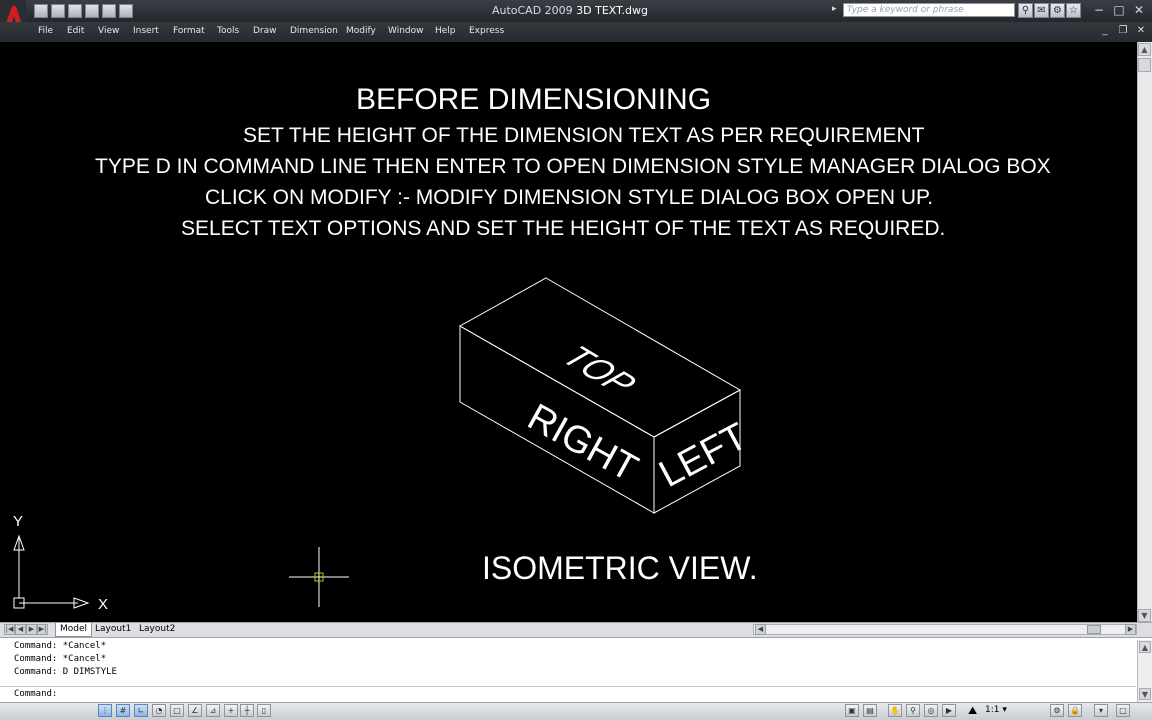 The height and width of the screenshot is (720, 1152). What do you see at coordinates (195, 710) in the screenshot?
I see `object-snap-tracking-icon: ∠` at bounding box center [195, 710].